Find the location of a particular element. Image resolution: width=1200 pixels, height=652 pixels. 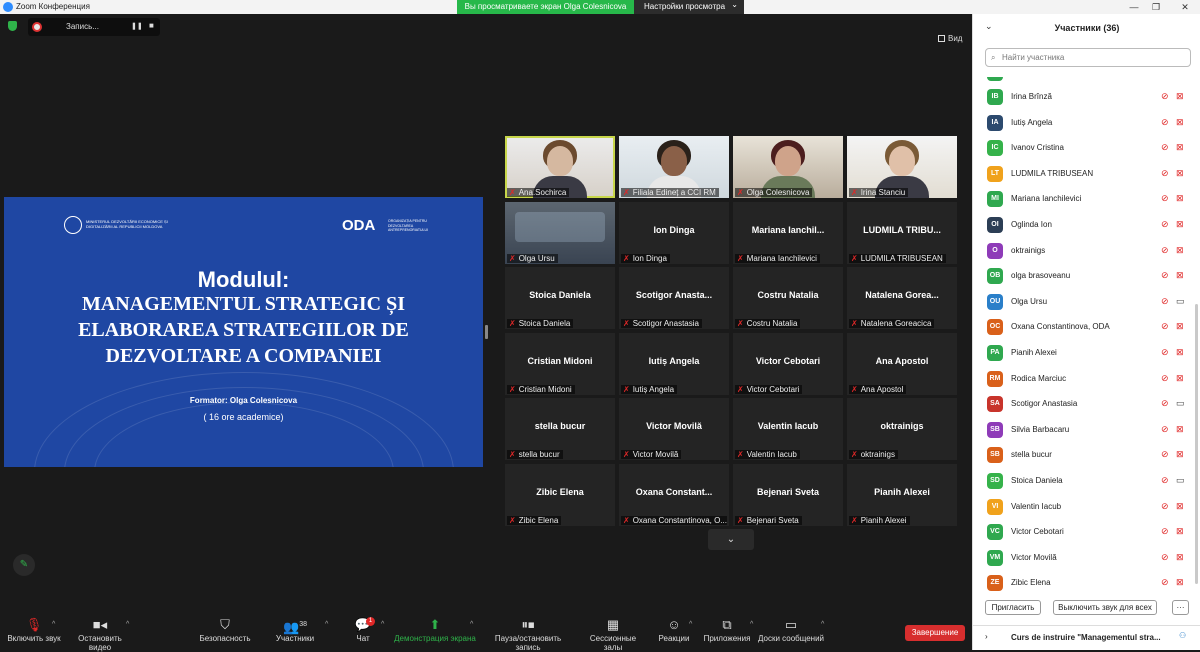

participant-tile: LUDMILA TRIBU... ✗ LUDMILA TRIBUSEAN is located at coordinates (902, 233).